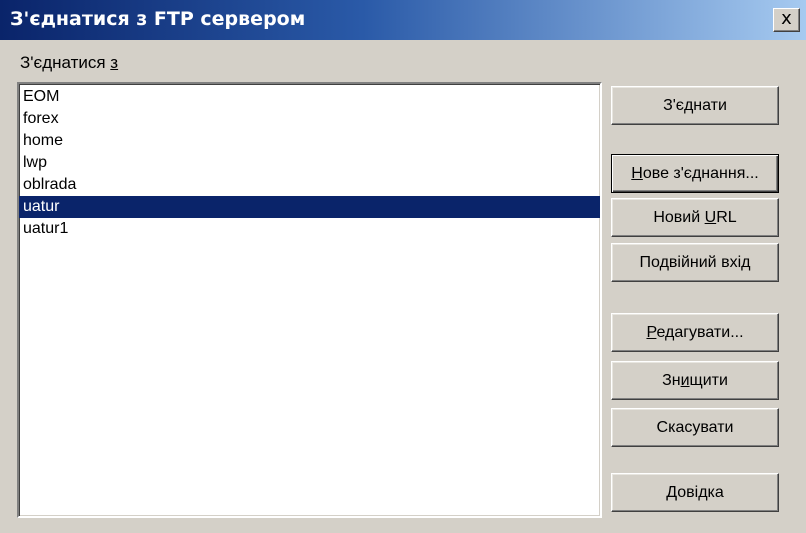 The width and height of the screenshot is (806, 533). What do you see at coordinates (309, 97) in the screenshot?
I see `list-item: EOM` at bounding box center [309, 97].